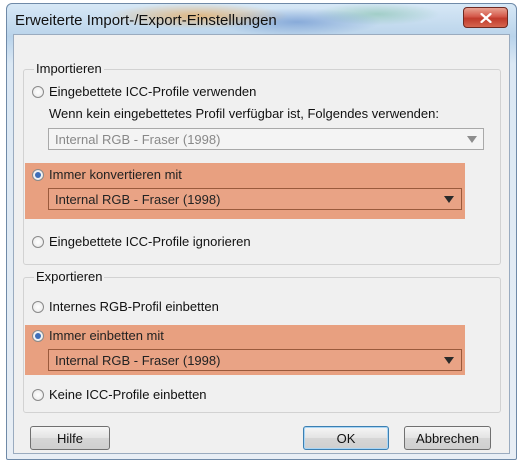 This screenshot has width=523, height=465. I want to click on no-profiles-radio: Keine ICC-Profile einbetten, so click(119, 394).